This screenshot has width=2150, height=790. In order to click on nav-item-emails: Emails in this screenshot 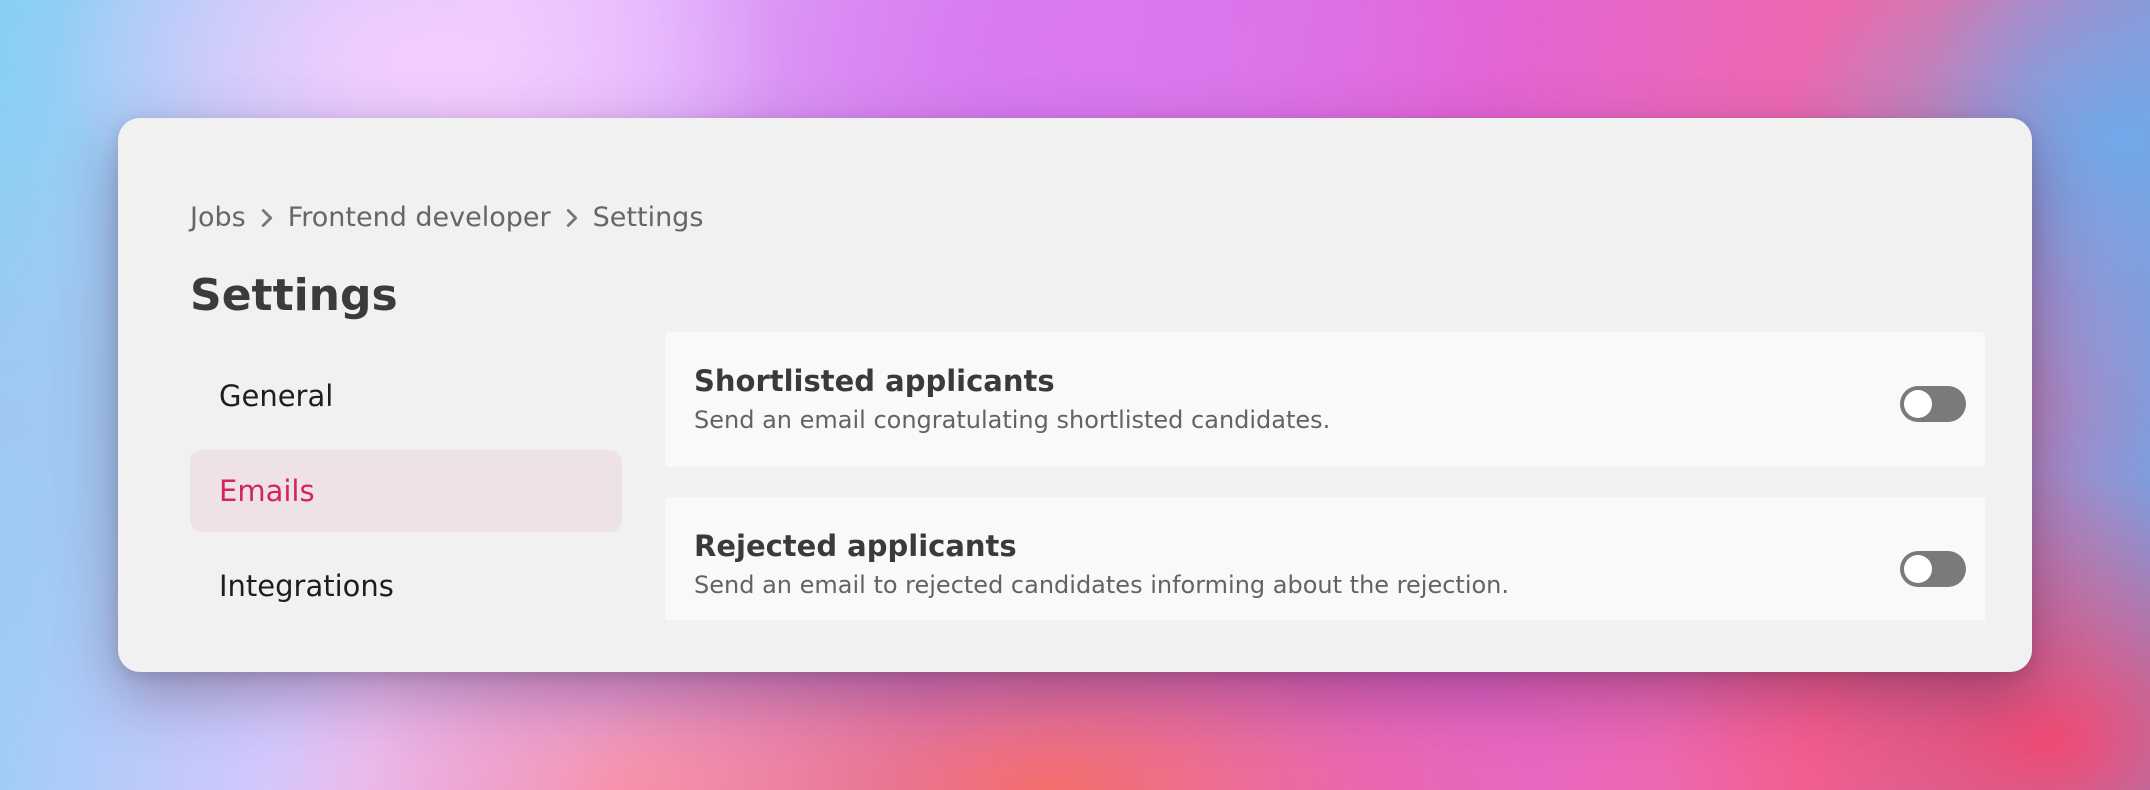, I will do `click(406, 491)`.